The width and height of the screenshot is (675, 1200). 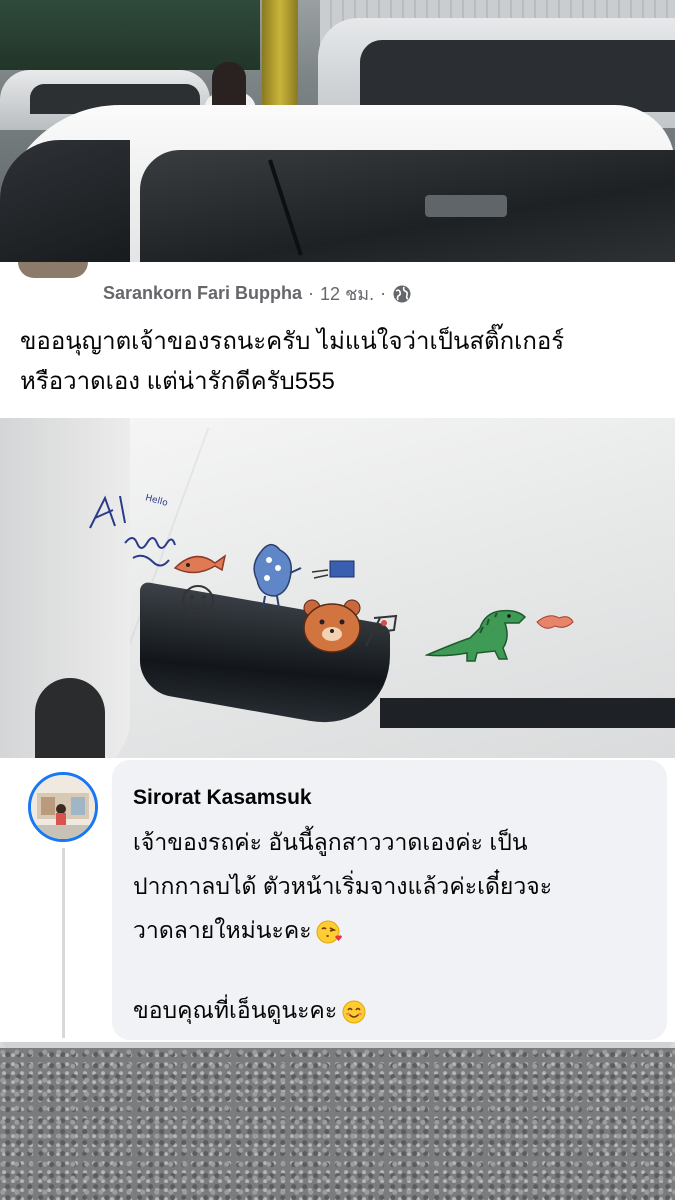 I want to click on post-timestamp: 12 ชม., so click(x=347, y=293).